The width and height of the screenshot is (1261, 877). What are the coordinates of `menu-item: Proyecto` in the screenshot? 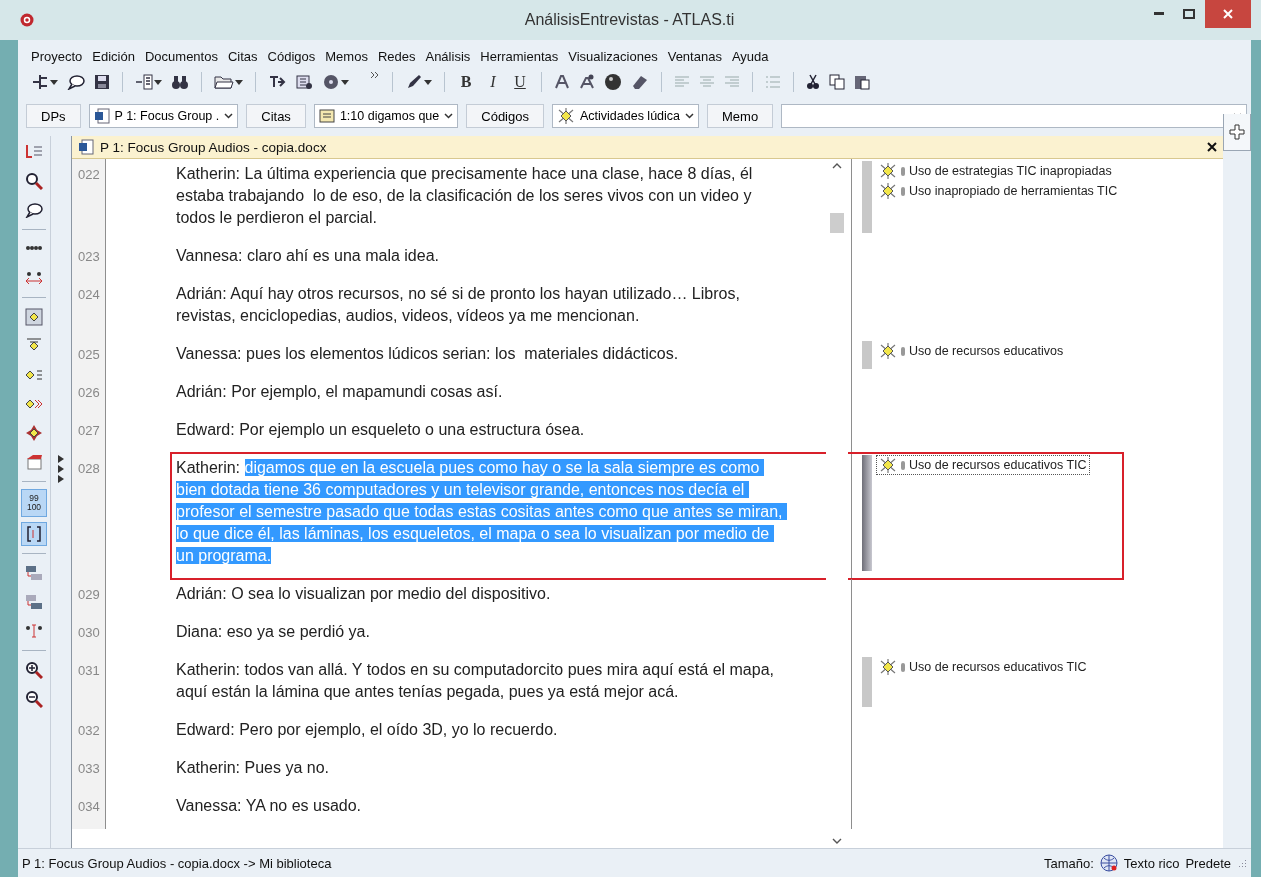 It's located at (57, 56).